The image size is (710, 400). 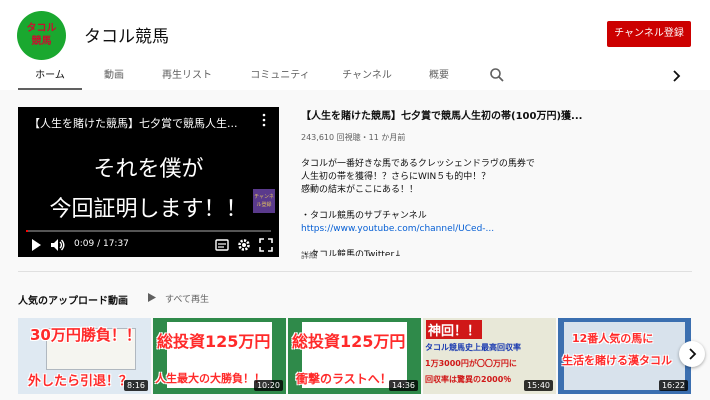 What do you see at coordinates (355, 271) in the screenshot?
I see `section-divider` at bounding box center [355, 271].